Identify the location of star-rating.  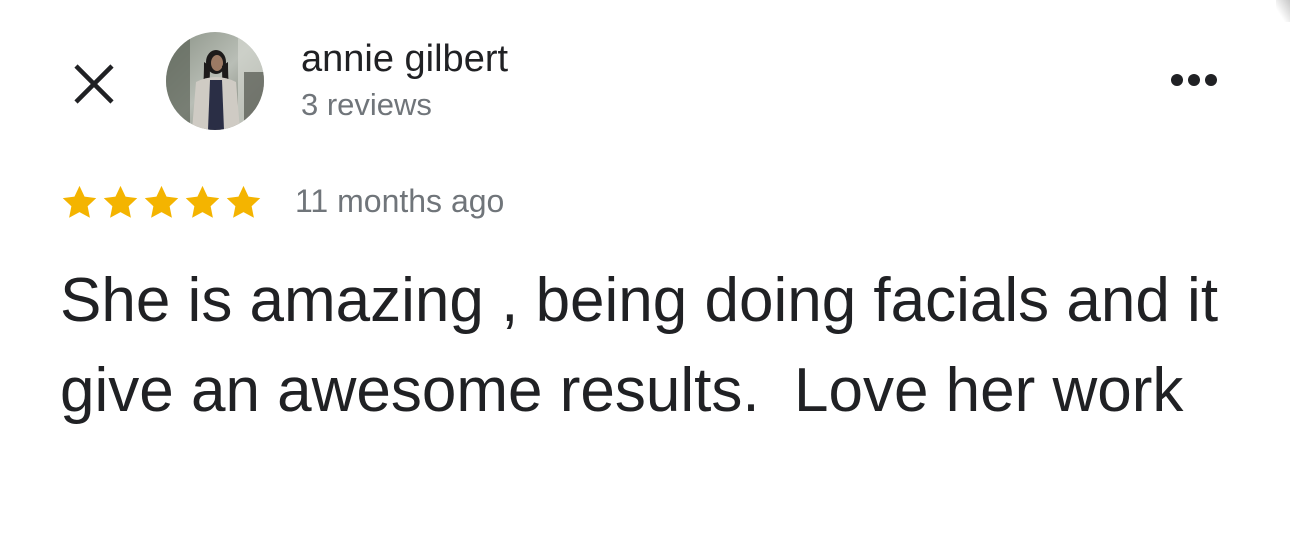
(161, 202).